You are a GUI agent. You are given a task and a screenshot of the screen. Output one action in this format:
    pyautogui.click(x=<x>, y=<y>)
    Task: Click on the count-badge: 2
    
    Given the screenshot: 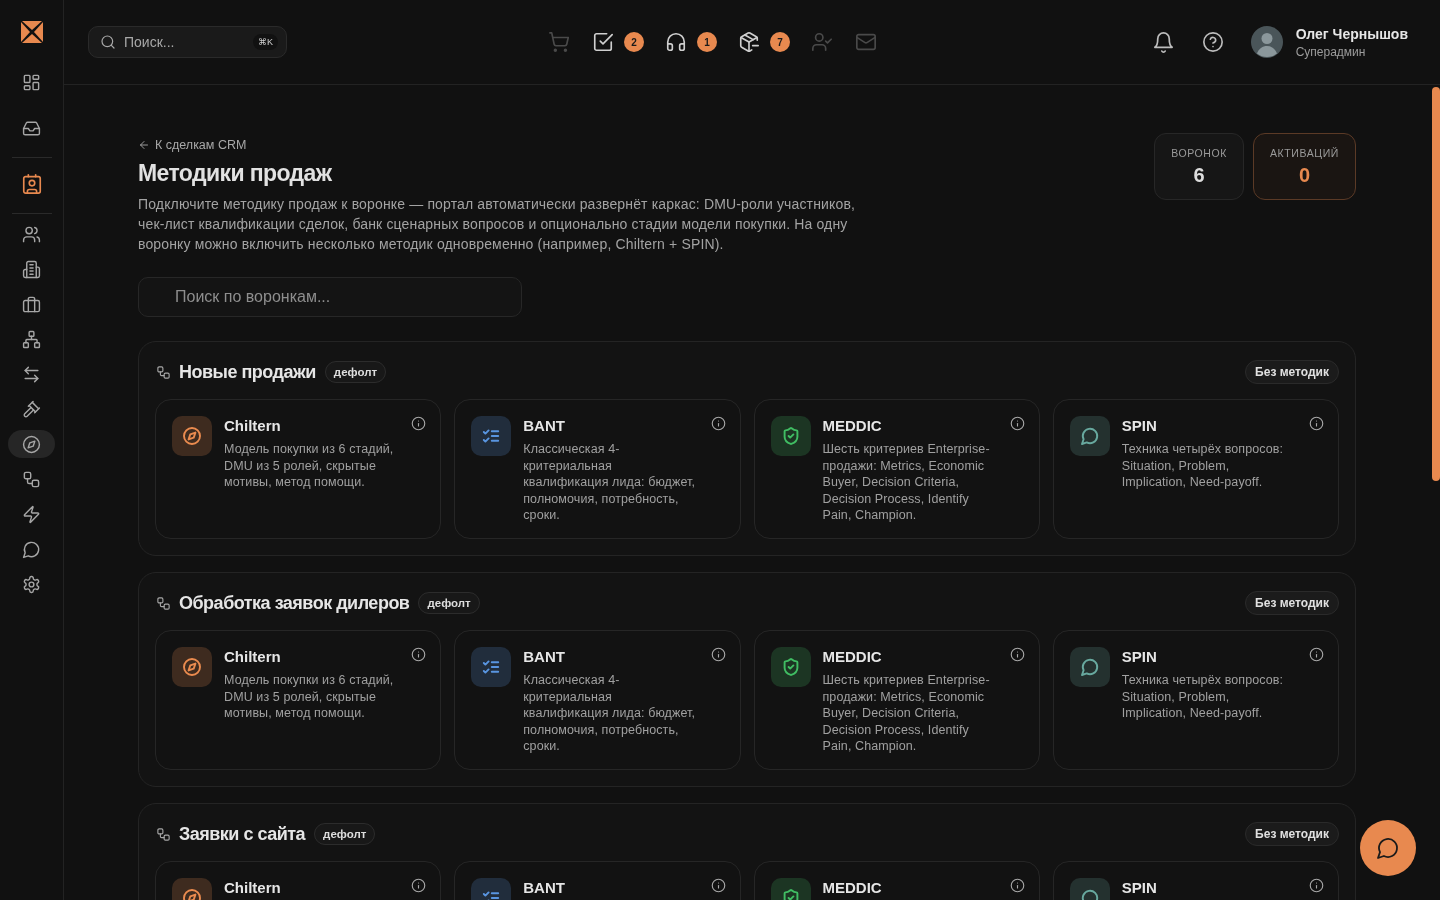 What is the action you would take?
    pyautogui.click(x=634, y=42)
    